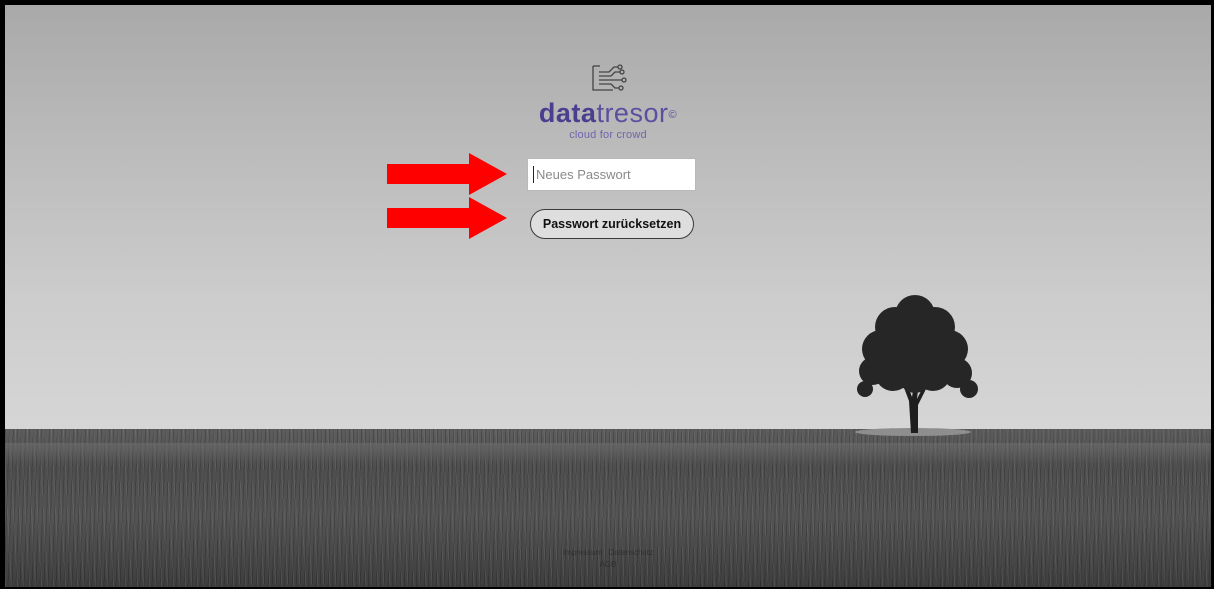 The width and height of the screenshot is (1214, 589). I want to click on brand-name: datatresor©, so click(608, 113).